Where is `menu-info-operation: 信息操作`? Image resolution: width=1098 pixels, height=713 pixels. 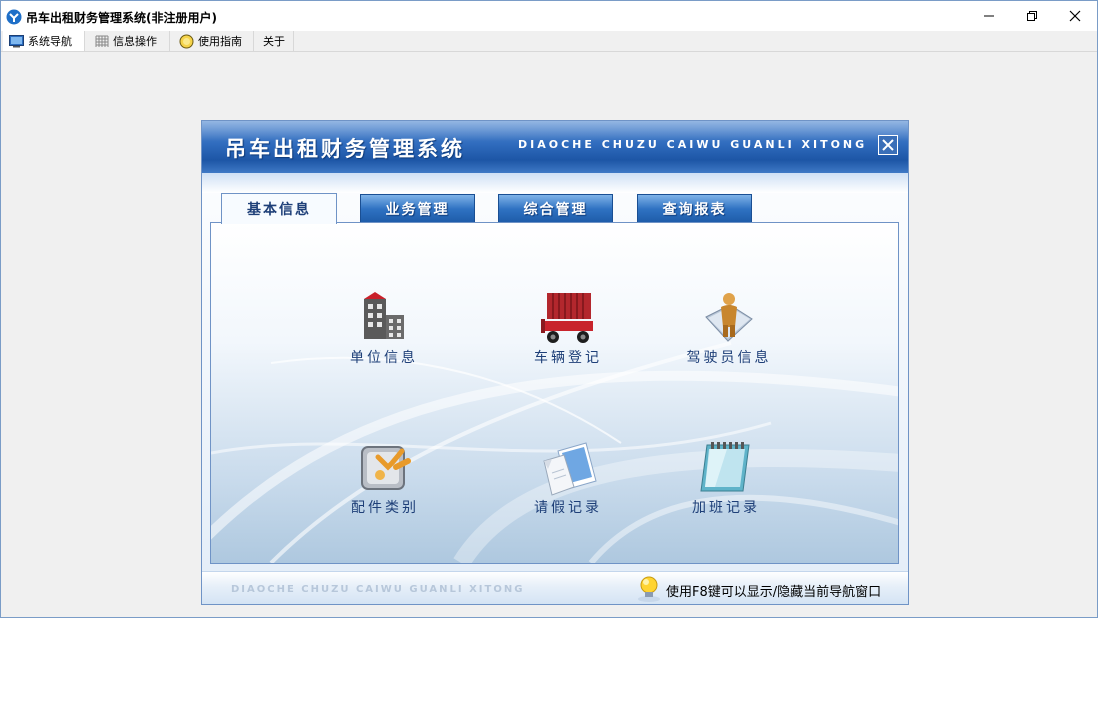
menu-info-operation: 信息操作 is located at coordinates (127, 41).